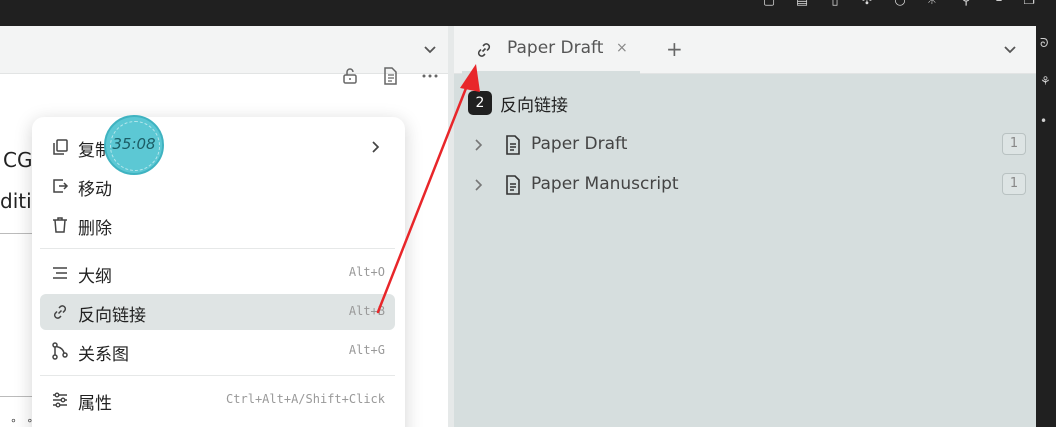 Image resolution: width=1056 pixels, height=427 pixels. What do you see at coordinates (60, 351) in the screenshot?
I see `graph-icon` at bounding box center [60, 351].